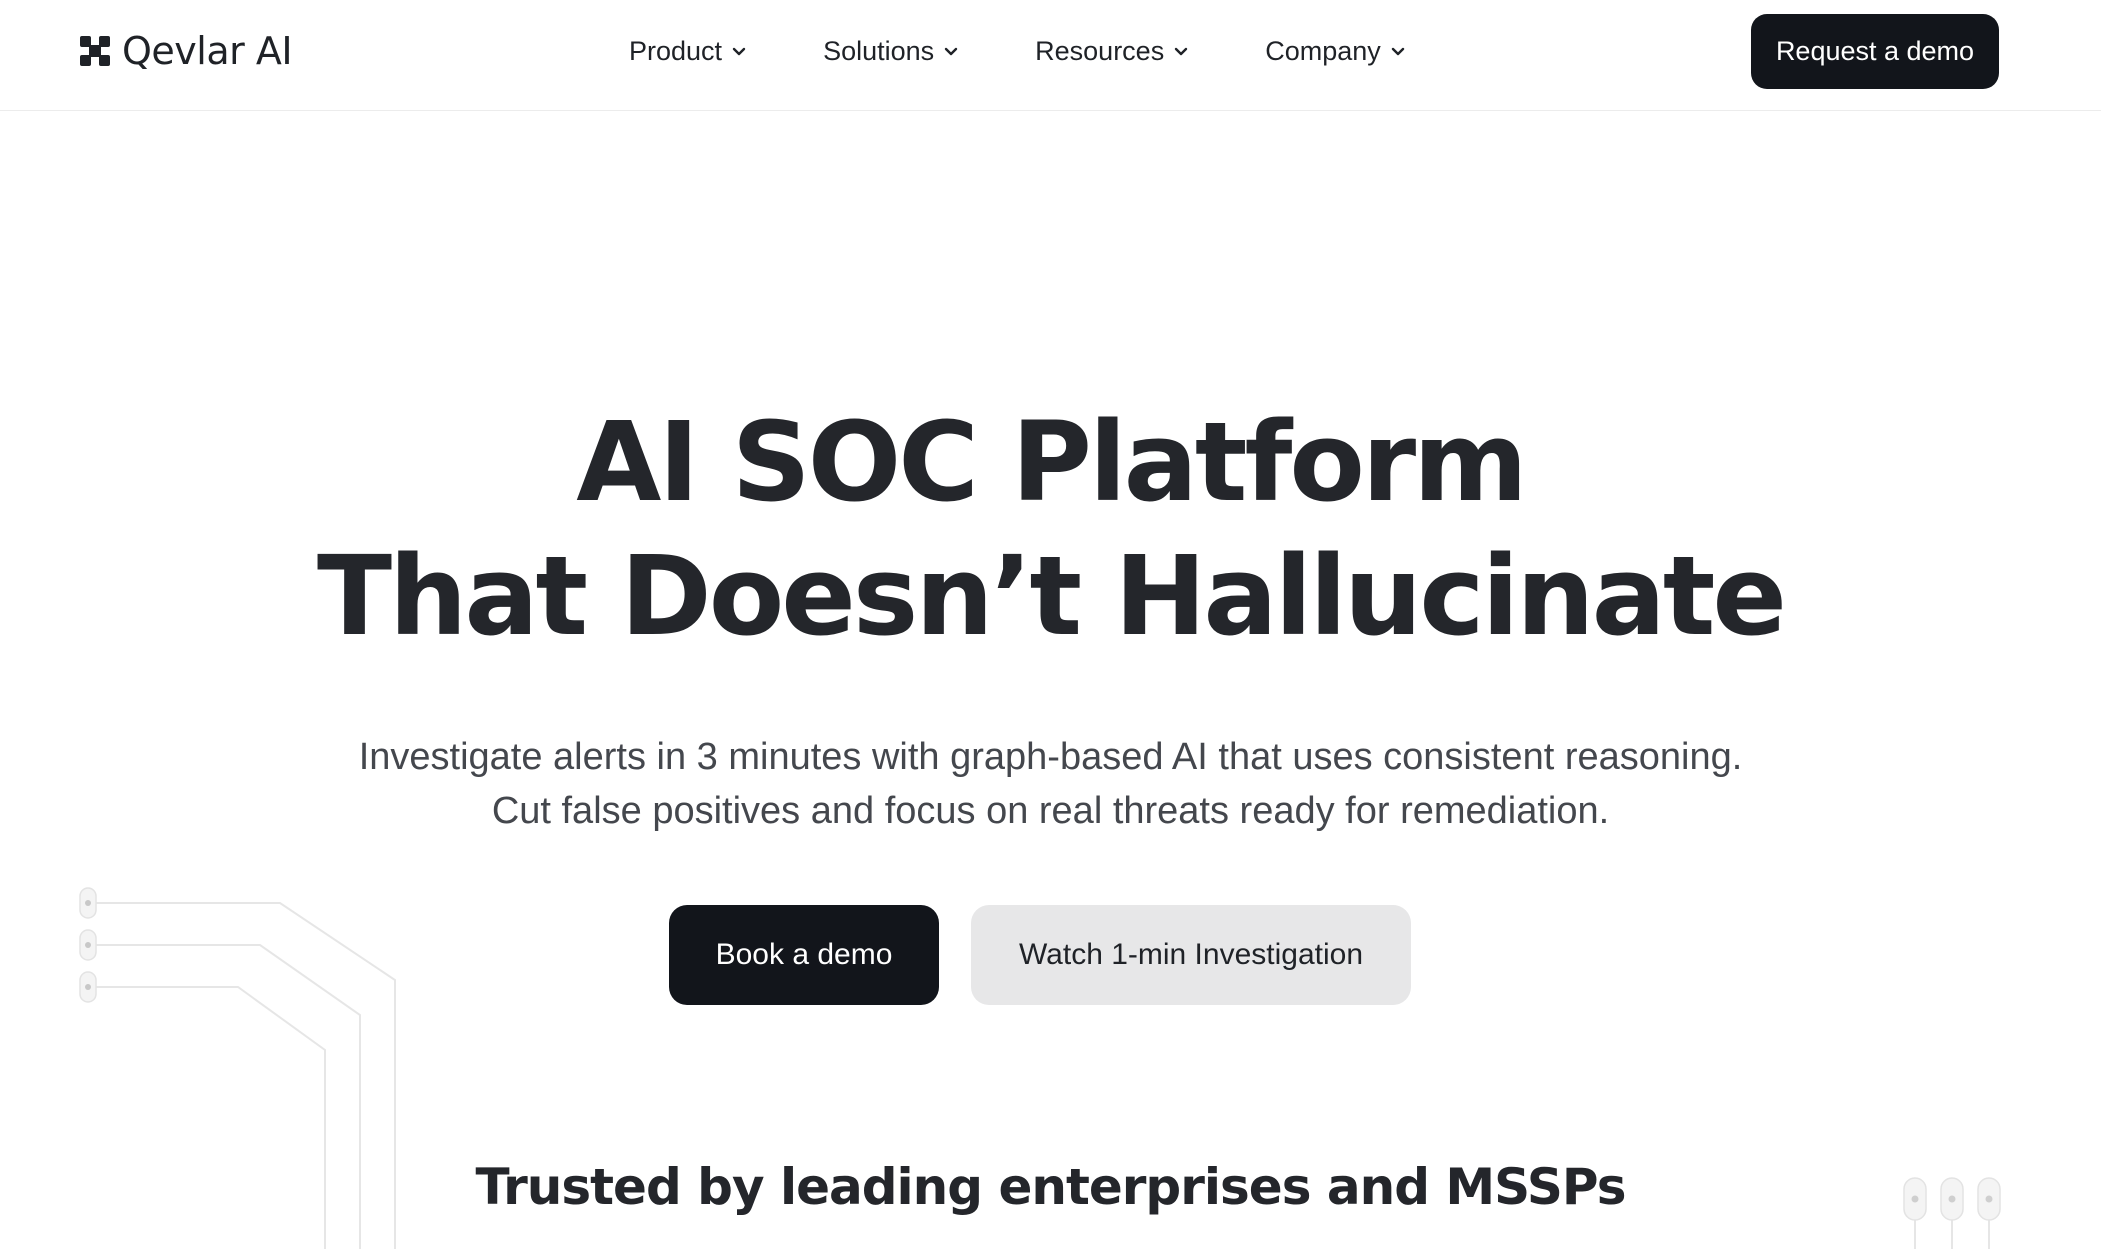 This screenshot has width=2101, height=1249. What do you see at coordinates (1052, 462) in the screenshot?
I see `hero-title-line-1: AI SOC Platform` at bounding box center [1052, 462].